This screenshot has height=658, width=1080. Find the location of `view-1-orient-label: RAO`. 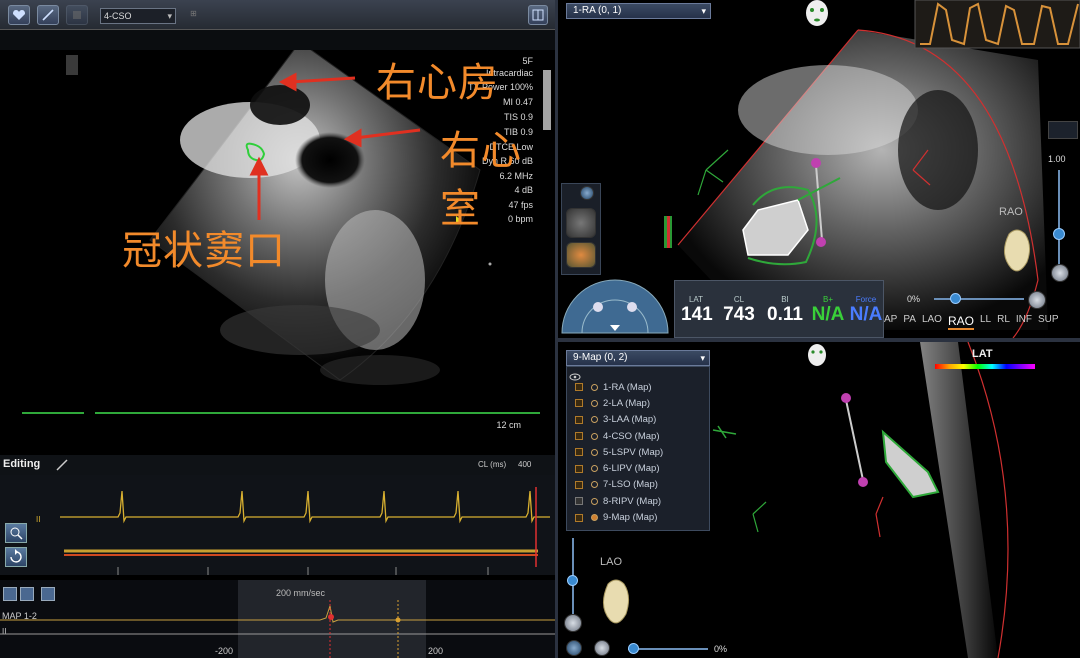

view-1-orient-label: RAO is located at coordinates (1011, 212).